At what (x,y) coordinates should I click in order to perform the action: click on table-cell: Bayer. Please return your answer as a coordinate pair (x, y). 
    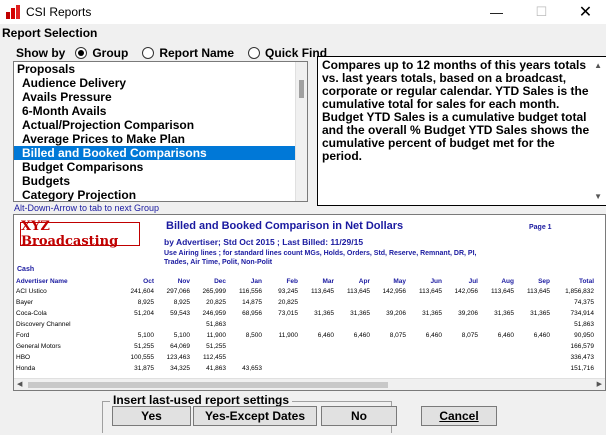
    Looking at the image, I should click on (24, 302).